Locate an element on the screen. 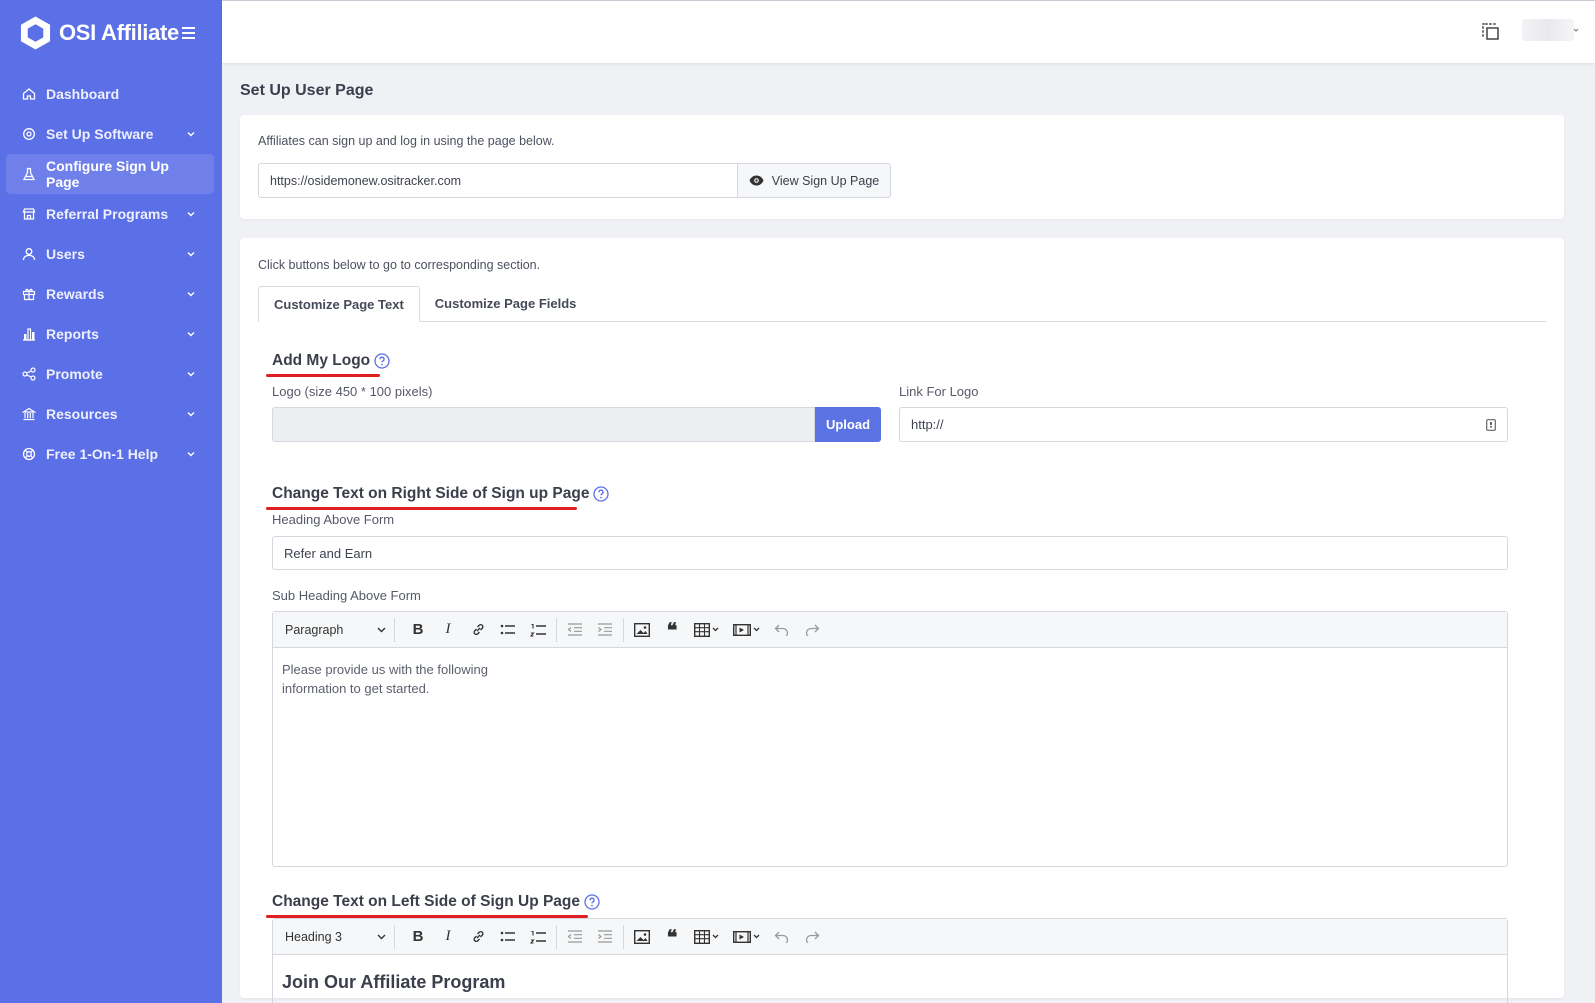 This screenshot has width=1595, height=1003. heading-above-form-label: Heading Above Form is located at coordinates (333, 519).